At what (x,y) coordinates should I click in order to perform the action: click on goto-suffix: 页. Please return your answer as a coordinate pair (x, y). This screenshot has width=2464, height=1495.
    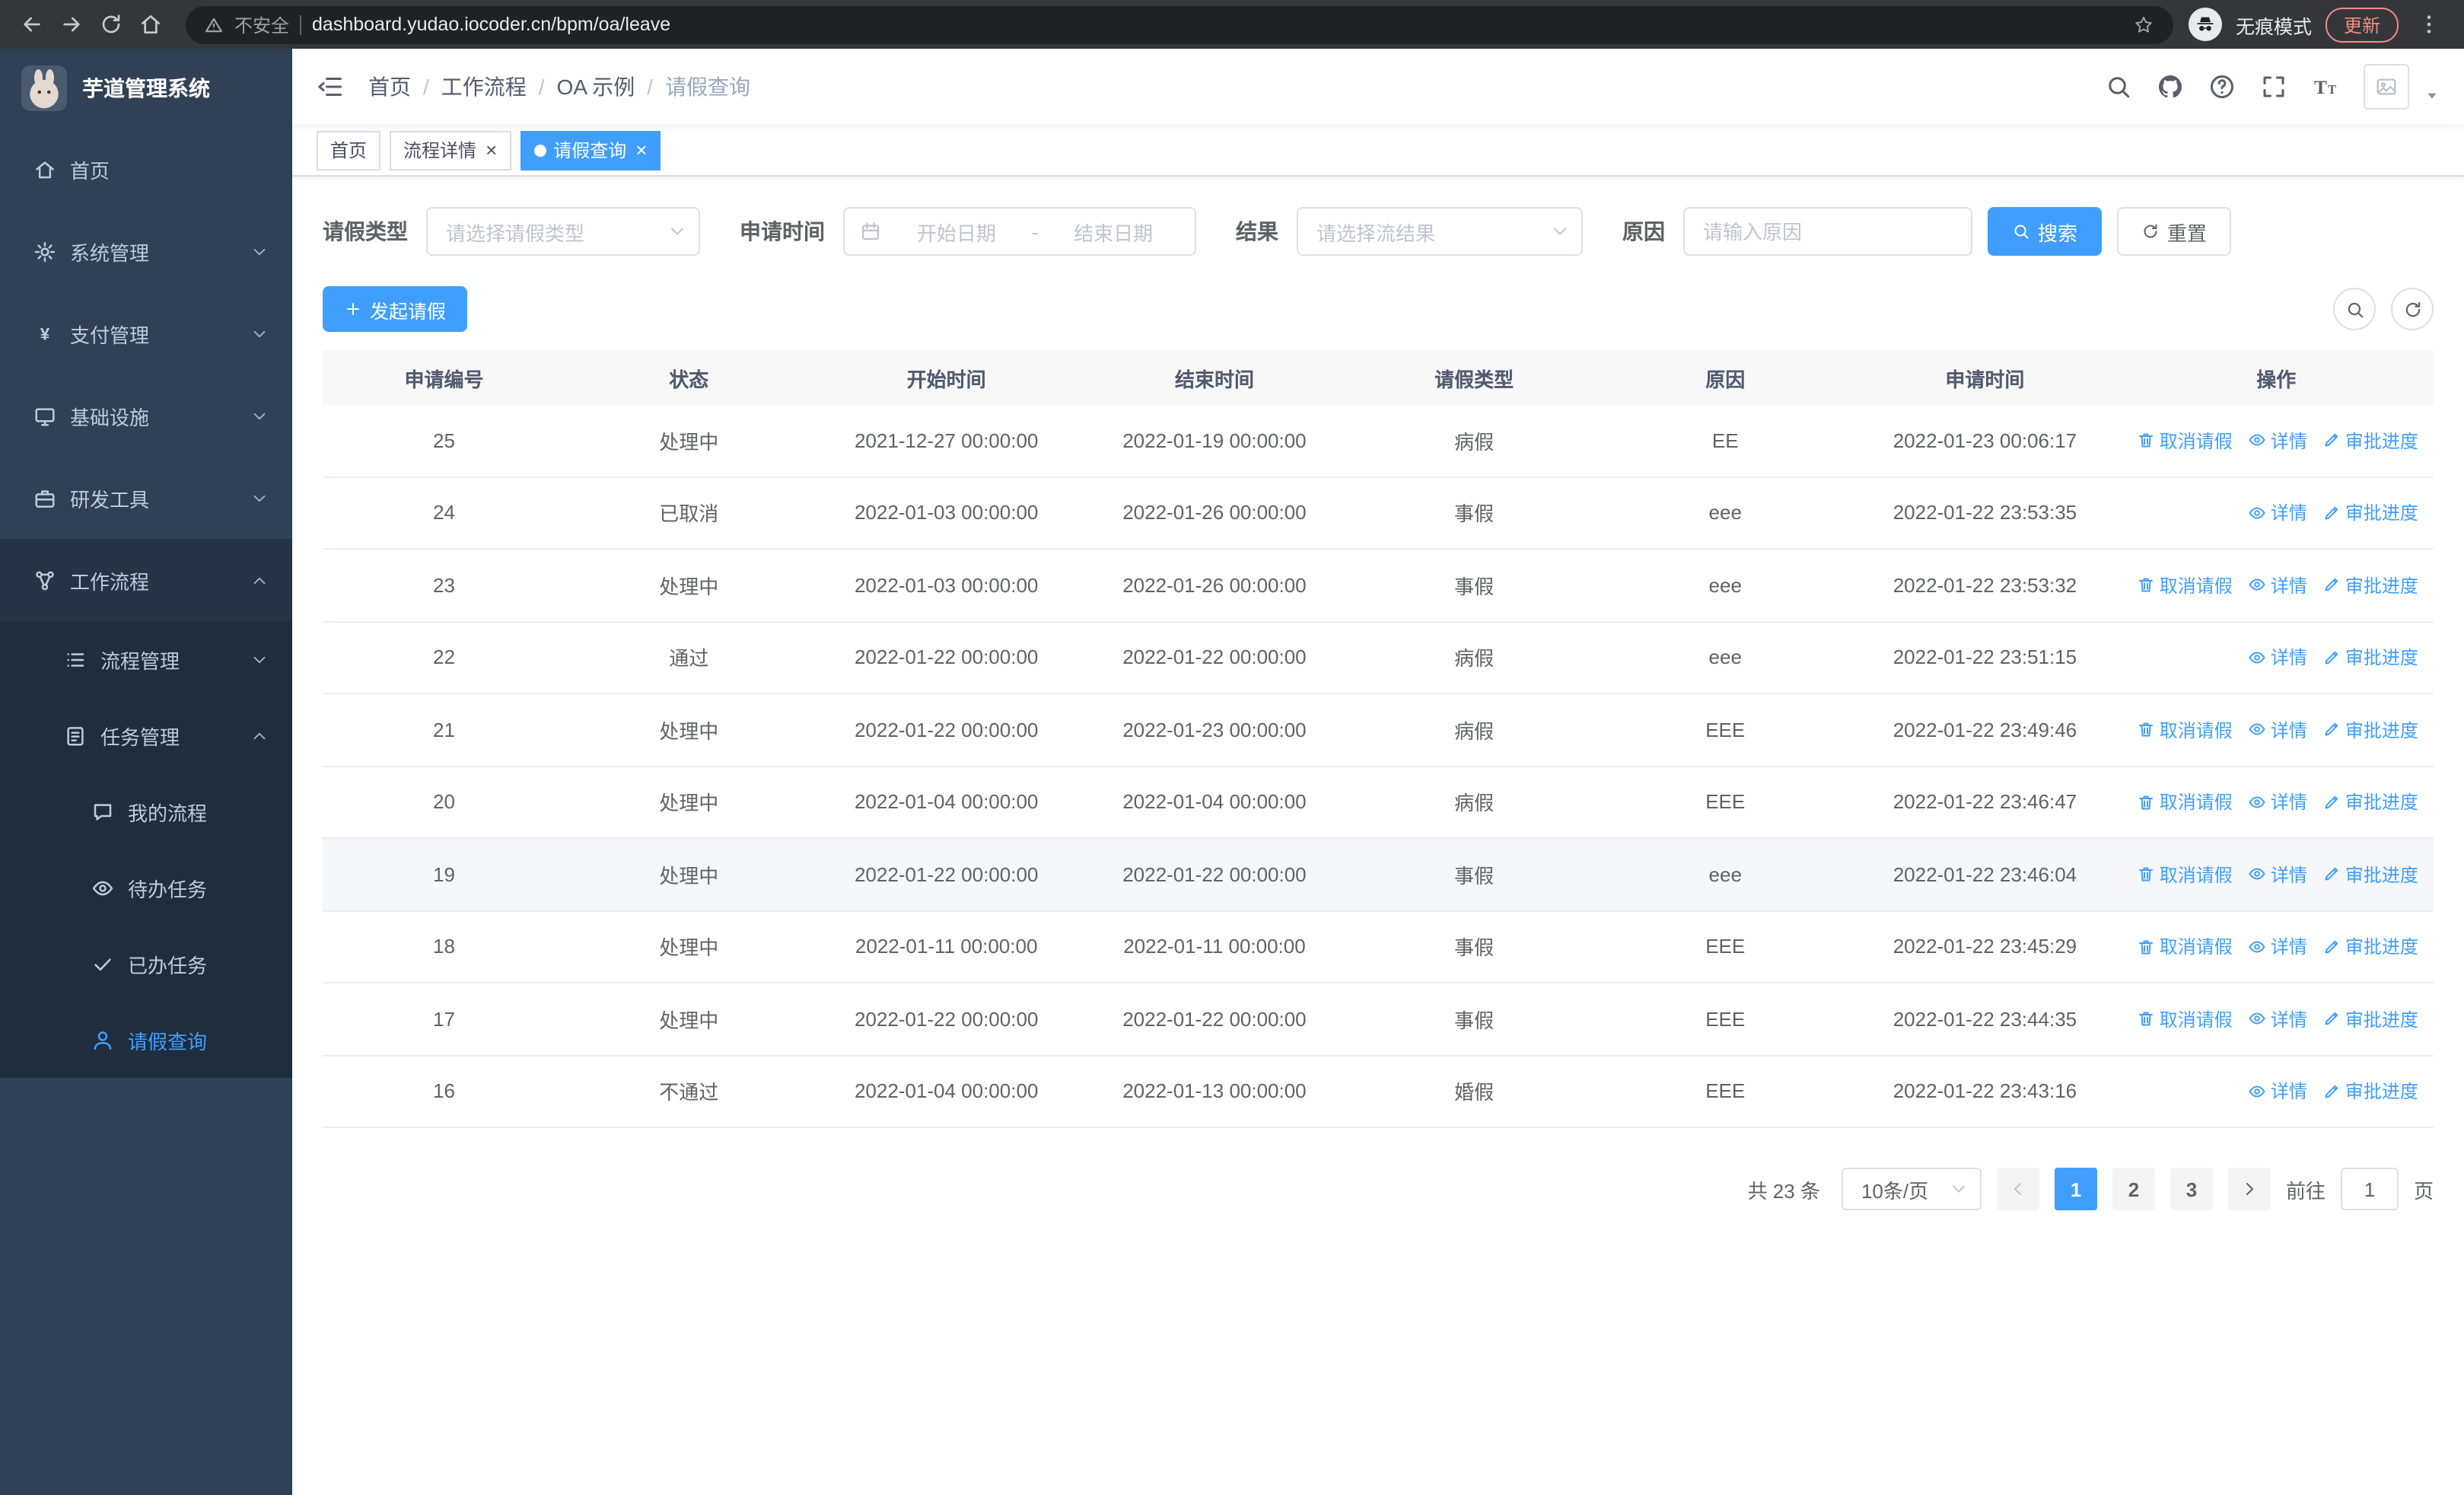
    Looking at the image, I should click on (2423, 1191).